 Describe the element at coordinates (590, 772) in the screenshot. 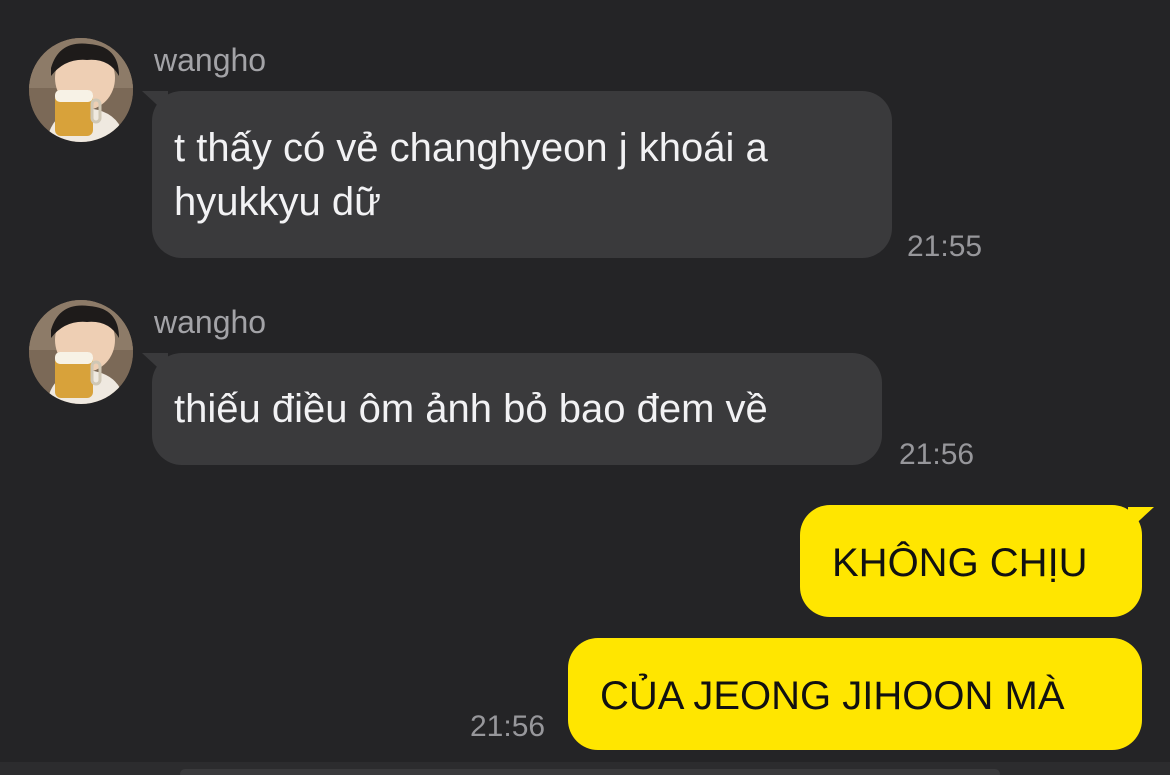

I see `message-input-edge` at that location.